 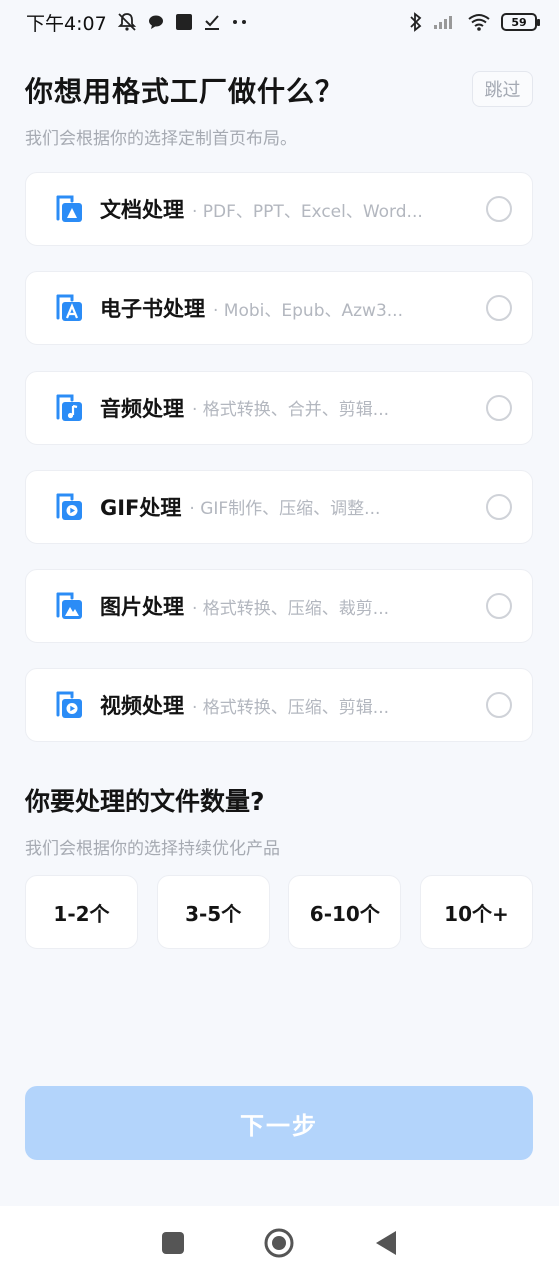 What do you see at coordinates (142, 706) in the screenshot?
I see `category-name: 视频处理` at bounding box center [142, 706].